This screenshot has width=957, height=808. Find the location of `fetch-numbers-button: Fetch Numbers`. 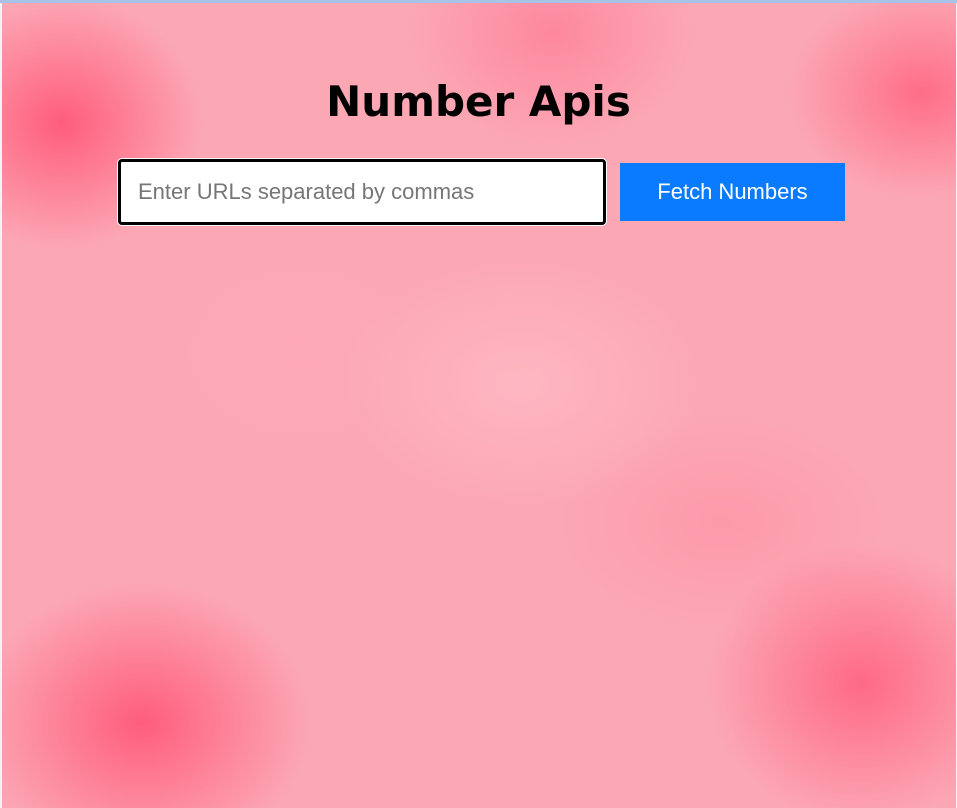

fetch-numbers-button: Fetch Numbers is located at coordinates (732, 192).